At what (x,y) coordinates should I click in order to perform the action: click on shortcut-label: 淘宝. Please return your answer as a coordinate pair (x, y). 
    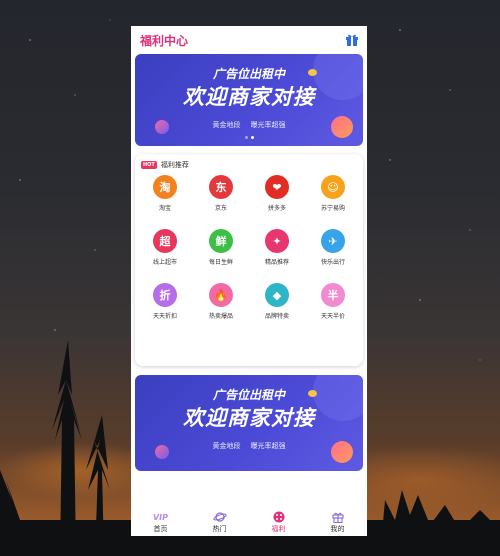
    Looking at the image, I should click on (164, 208).